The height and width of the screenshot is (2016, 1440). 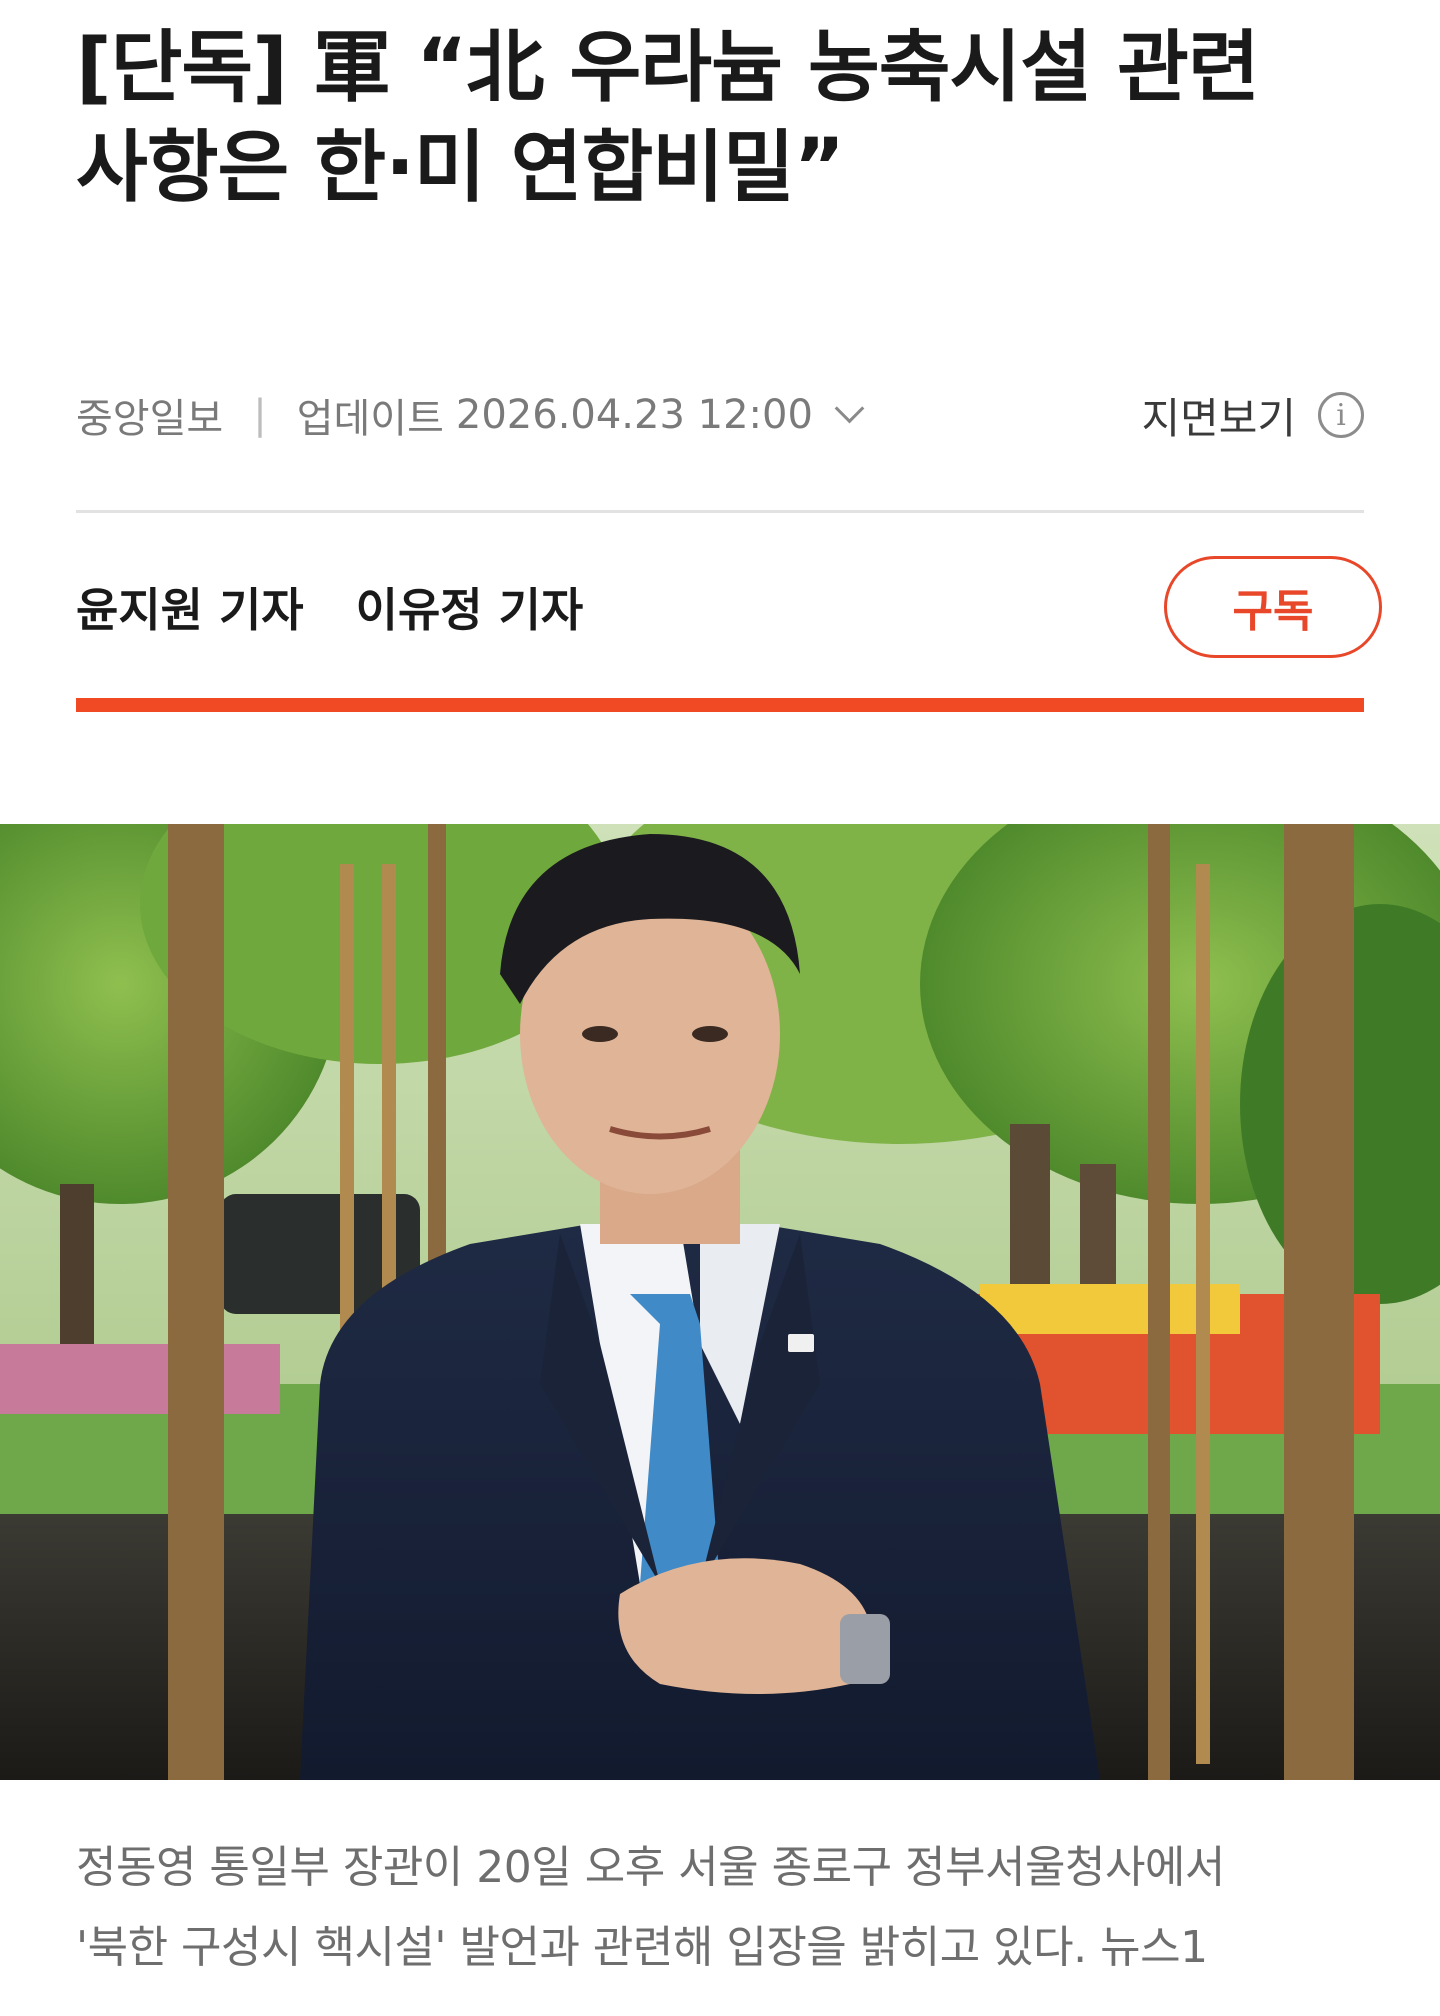 I want to click on paper-view-label: 지면보기, so click(x=1218, y=418).